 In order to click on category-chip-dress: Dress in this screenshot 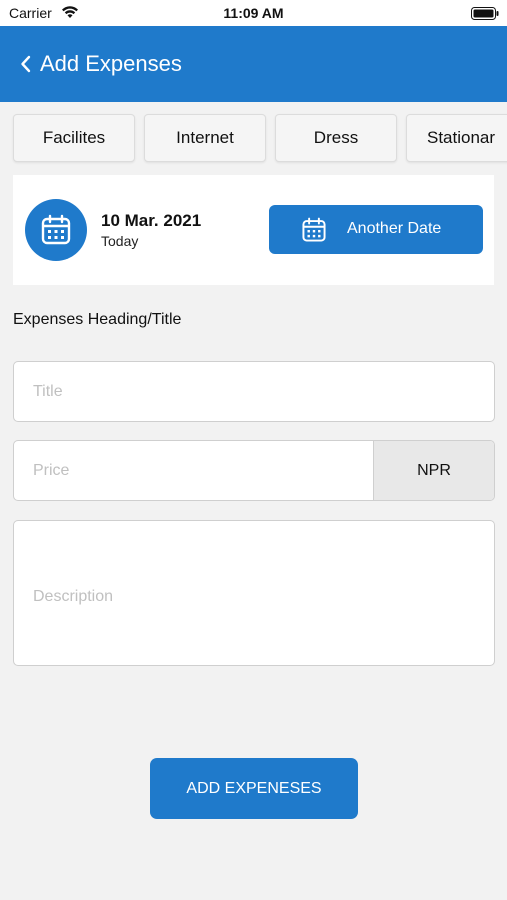, I will do `click(336, 138)`.